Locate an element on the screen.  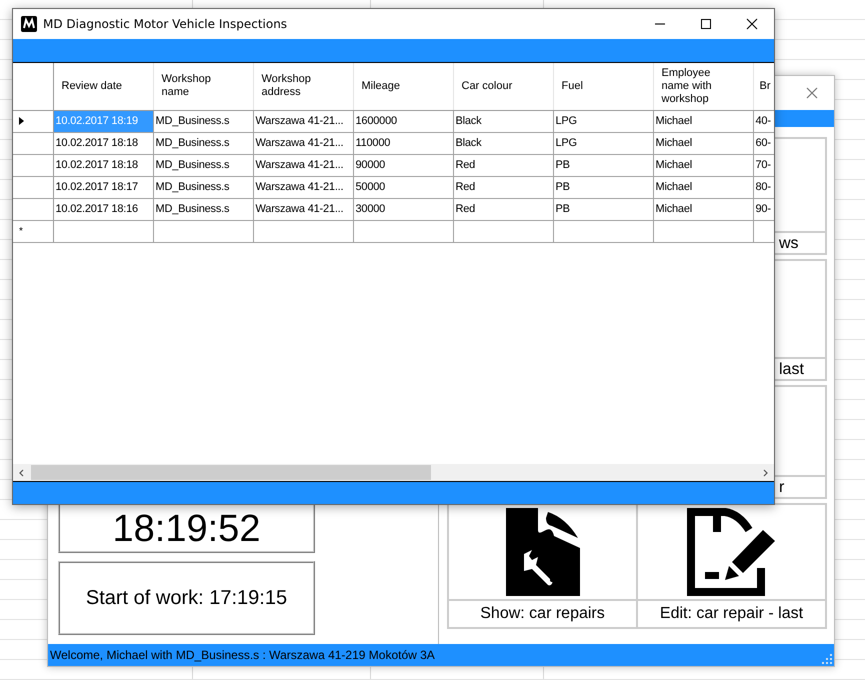
table-cell: 1600000 is located at coordinates (403, 121).